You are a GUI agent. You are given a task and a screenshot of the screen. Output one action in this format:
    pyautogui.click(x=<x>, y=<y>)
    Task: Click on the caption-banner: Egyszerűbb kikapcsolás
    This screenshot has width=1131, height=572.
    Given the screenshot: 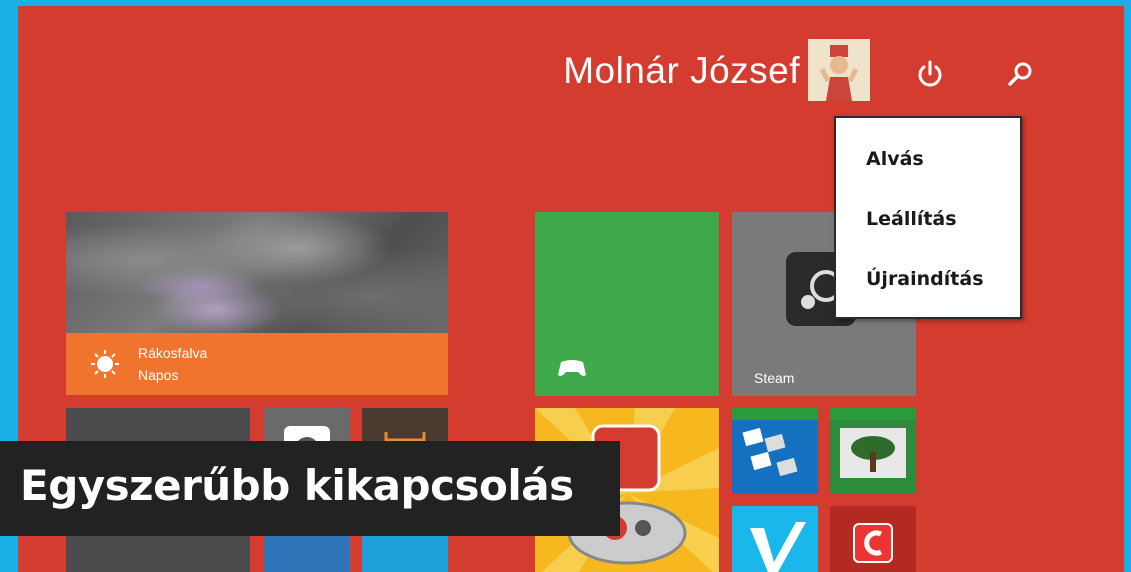 What is the action you would take?
    pyautogui.click(x=310, y=488)
    